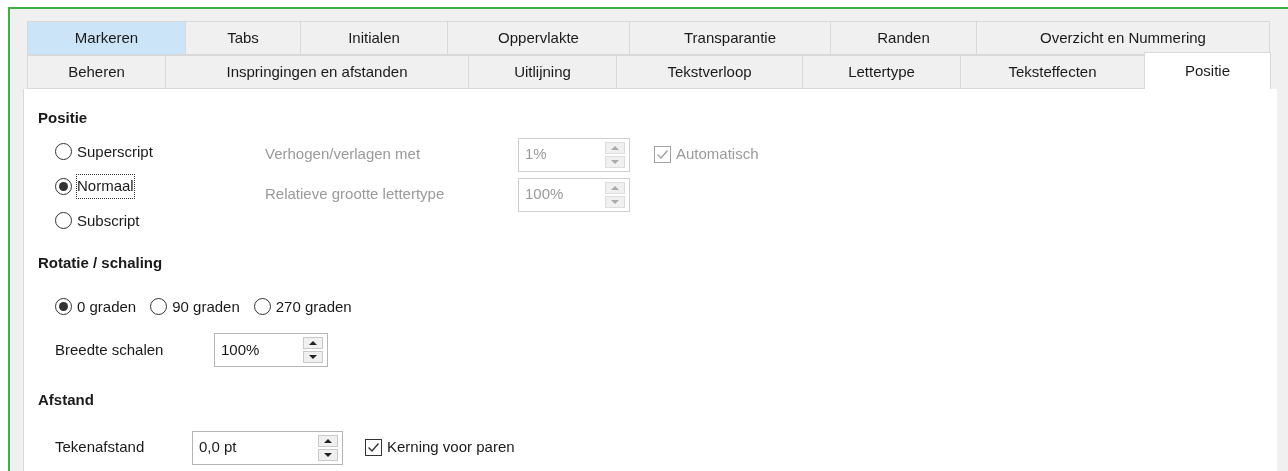  I want to click on field-label: Verhogen/verlagen met, so click(343, 154).